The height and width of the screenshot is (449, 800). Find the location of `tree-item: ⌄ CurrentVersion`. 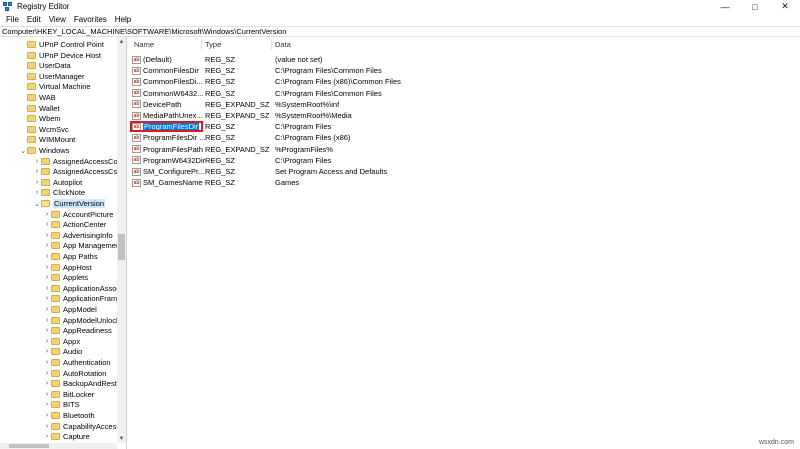

tree-item: ⌄ CurrentVersion is located at coordinates (69, 203).